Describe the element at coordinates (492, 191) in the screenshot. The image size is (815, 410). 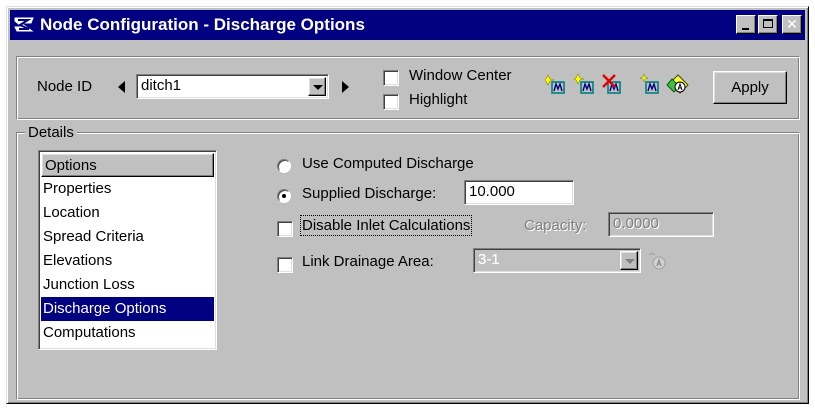
I see `supplied-discharge-value: 10.000` at that location.